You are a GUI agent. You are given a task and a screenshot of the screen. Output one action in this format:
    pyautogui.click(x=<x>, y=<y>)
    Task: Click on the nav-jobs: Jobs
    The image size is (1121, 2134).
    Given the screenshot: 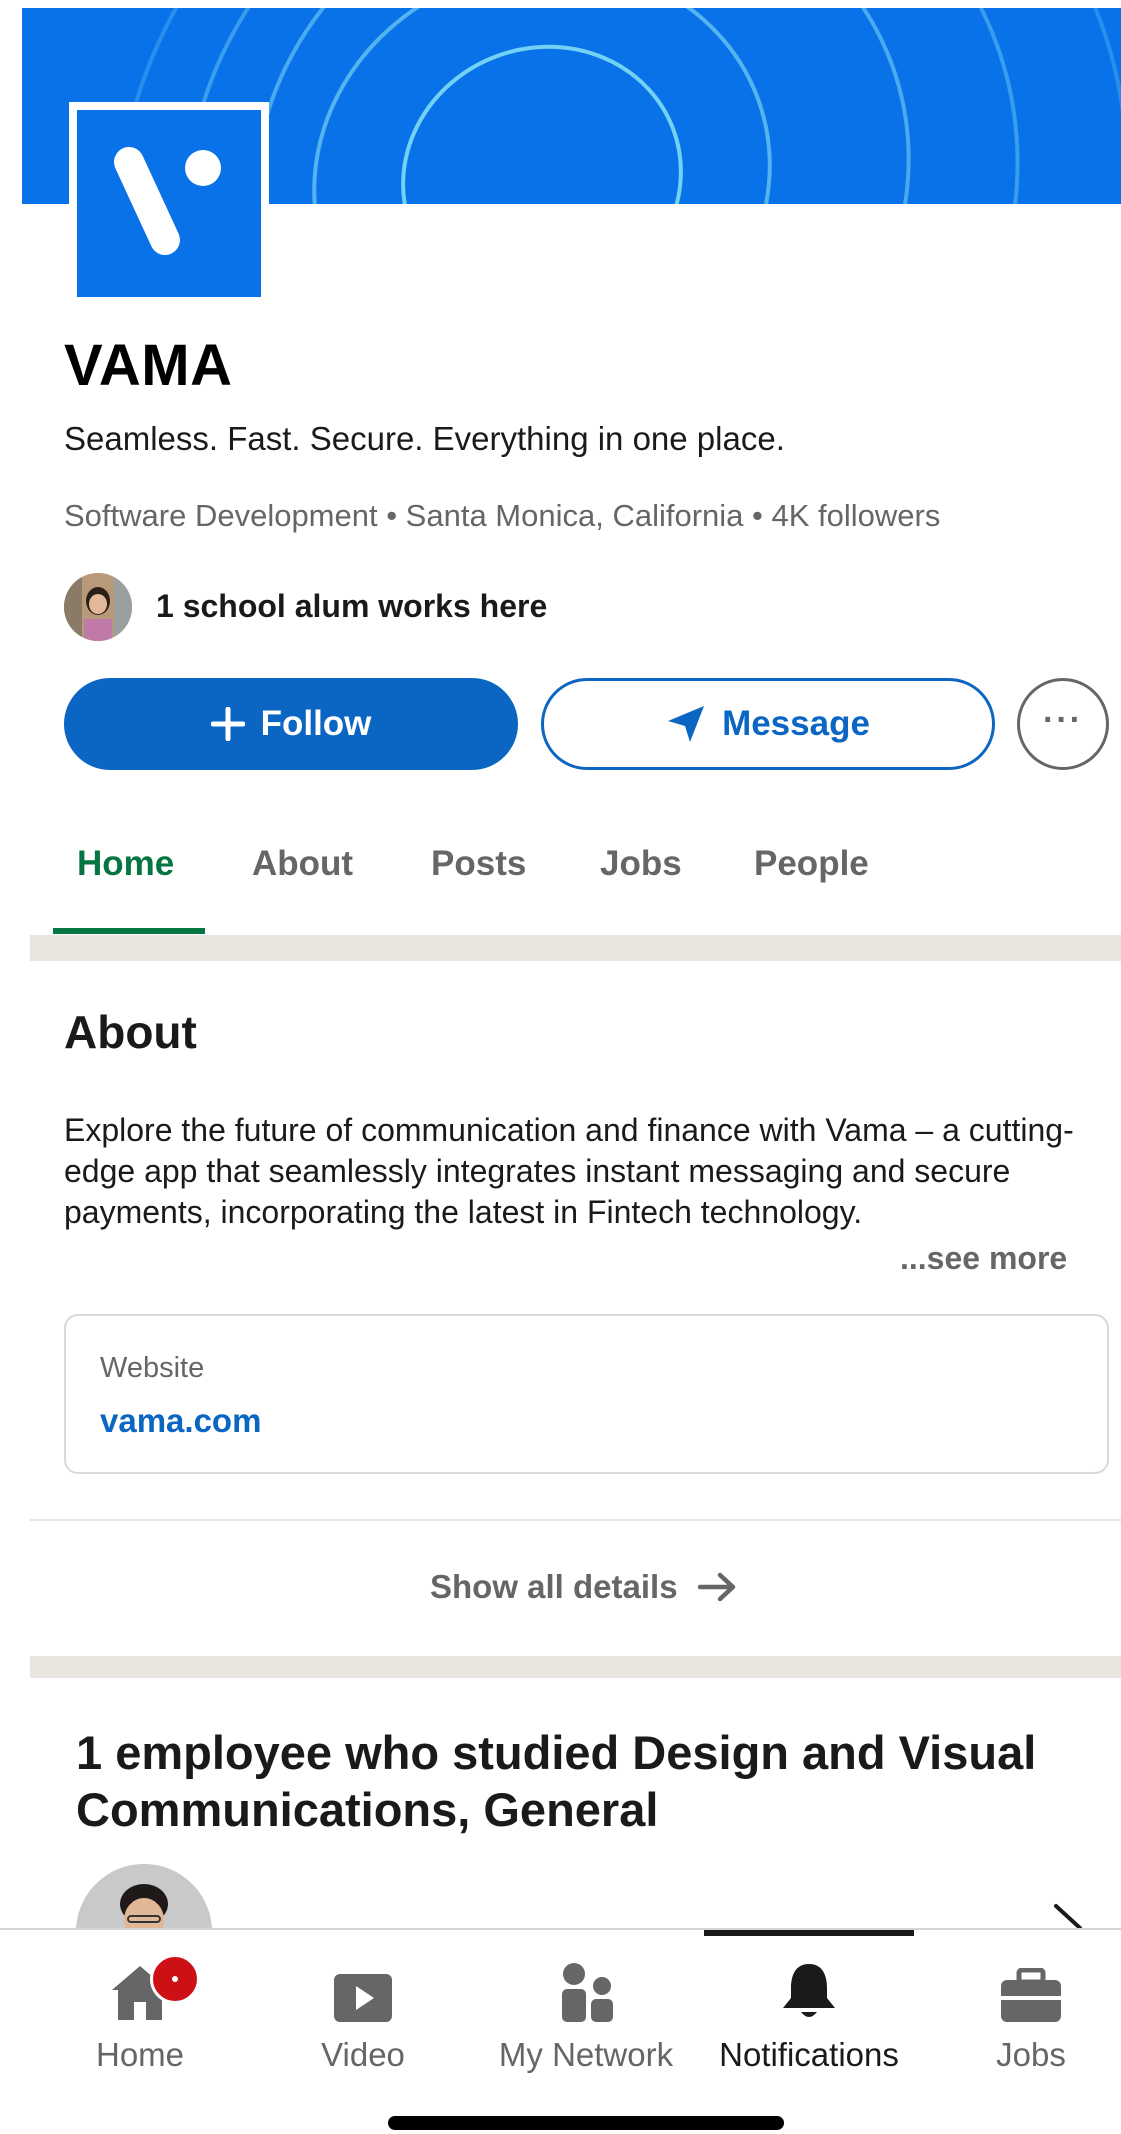 What is the action you would take?
    pyautogui.click(x=1021, y=2008)
    